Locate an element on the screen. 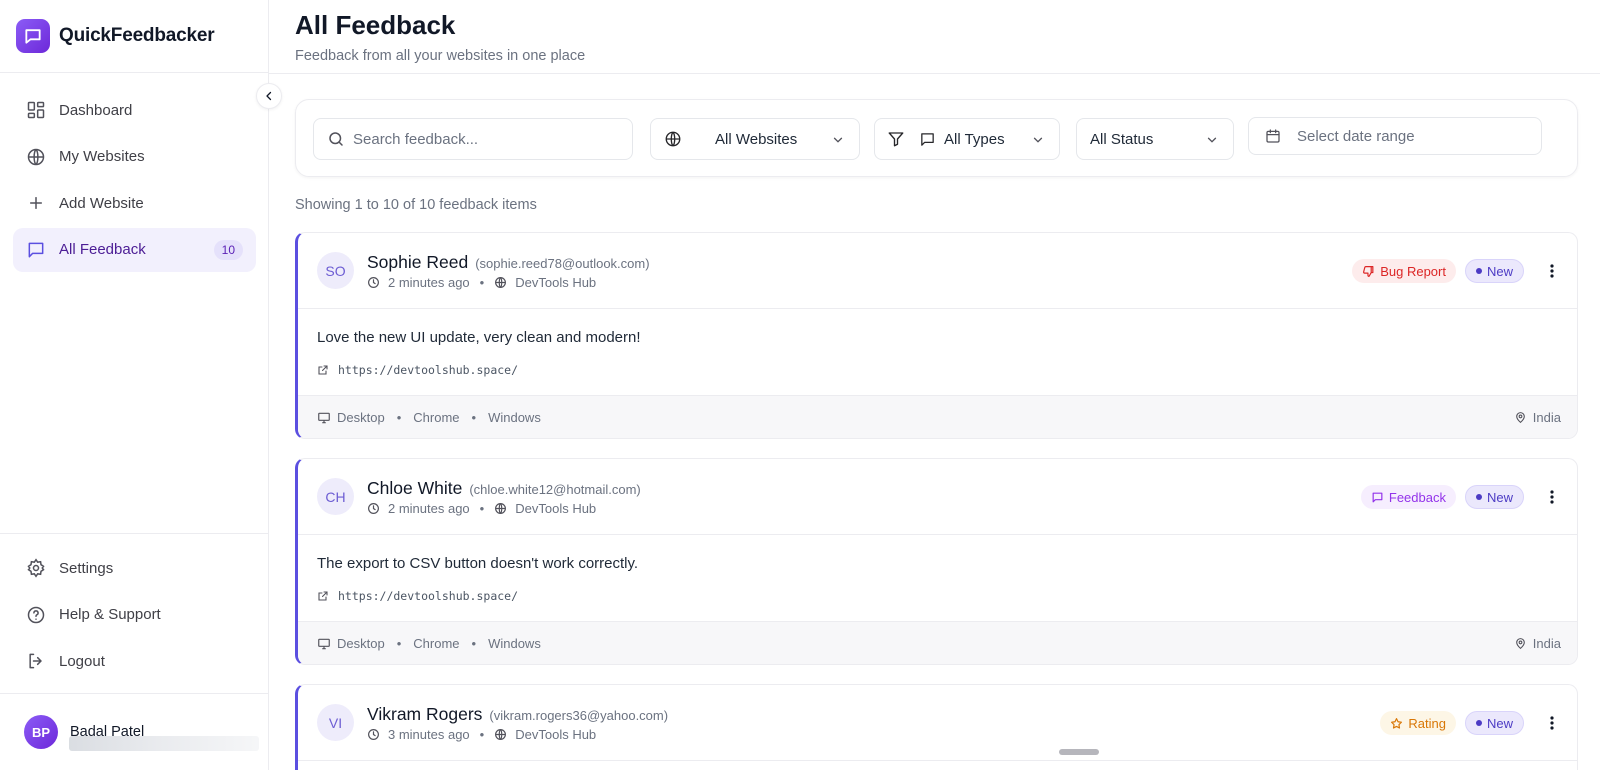 The image size is (1600, 770). search-icon is located at coordinates (336, 139).